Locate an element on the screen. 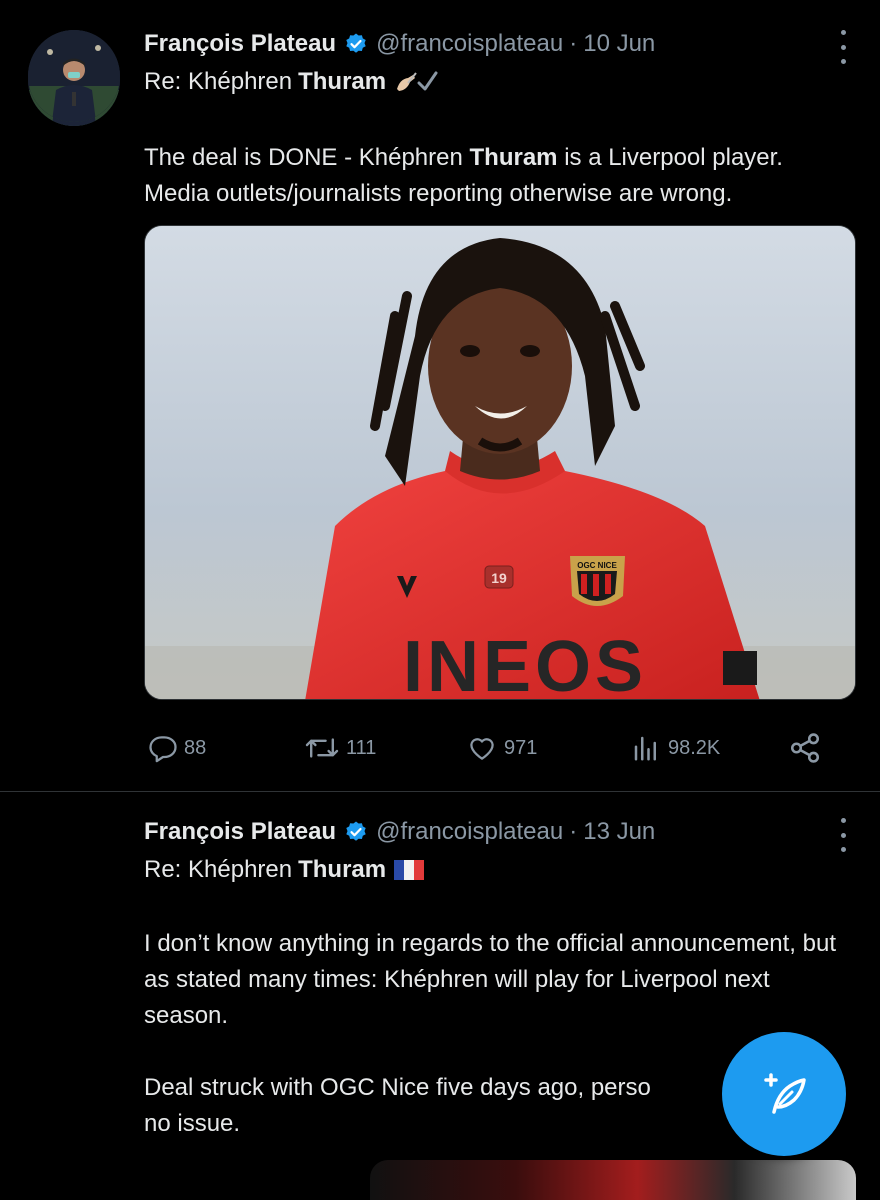  sponsor-text: INEOS is located at coordinates (525, 663).